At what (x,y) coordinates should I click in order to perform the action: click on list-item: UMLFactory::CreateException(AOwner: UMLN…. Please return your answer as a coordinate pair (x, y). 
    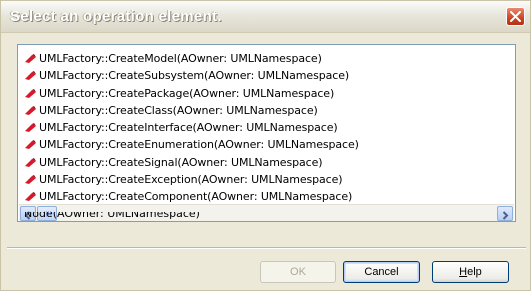
    Looking at the image, I should click on (266, 179).